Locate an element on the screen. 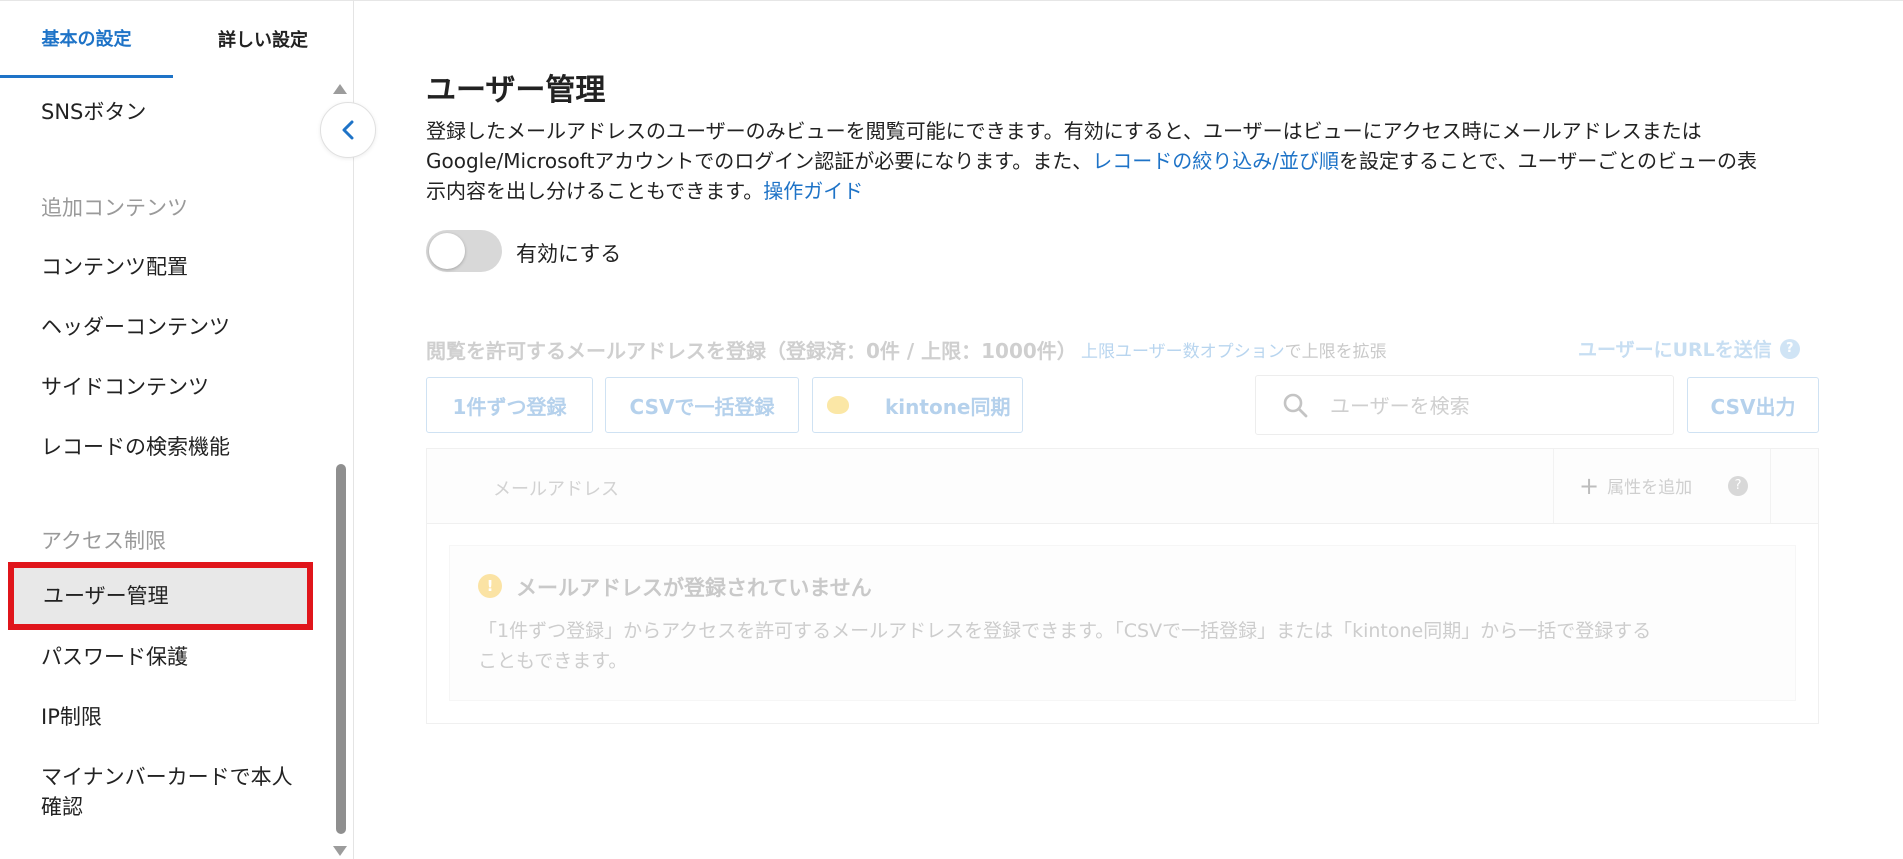 Image resolution: width=1903 pixels, height=859 pixels. plus-icon: + is located at coordinates (1589, 485).